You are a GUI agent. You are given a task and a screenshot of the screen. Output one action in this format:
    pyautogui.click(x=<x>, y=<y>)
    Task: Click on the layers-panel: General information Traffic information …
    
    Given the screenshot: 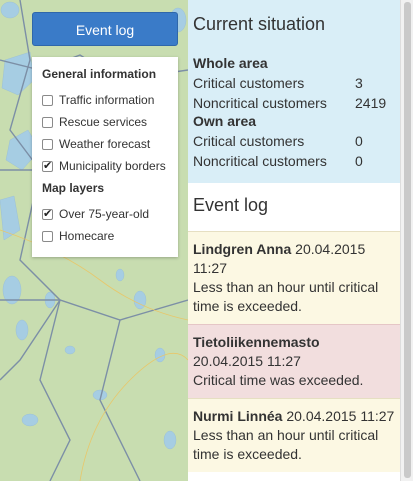 What is the action you would take?
    pyautogui.click(x=105, y=157)
    